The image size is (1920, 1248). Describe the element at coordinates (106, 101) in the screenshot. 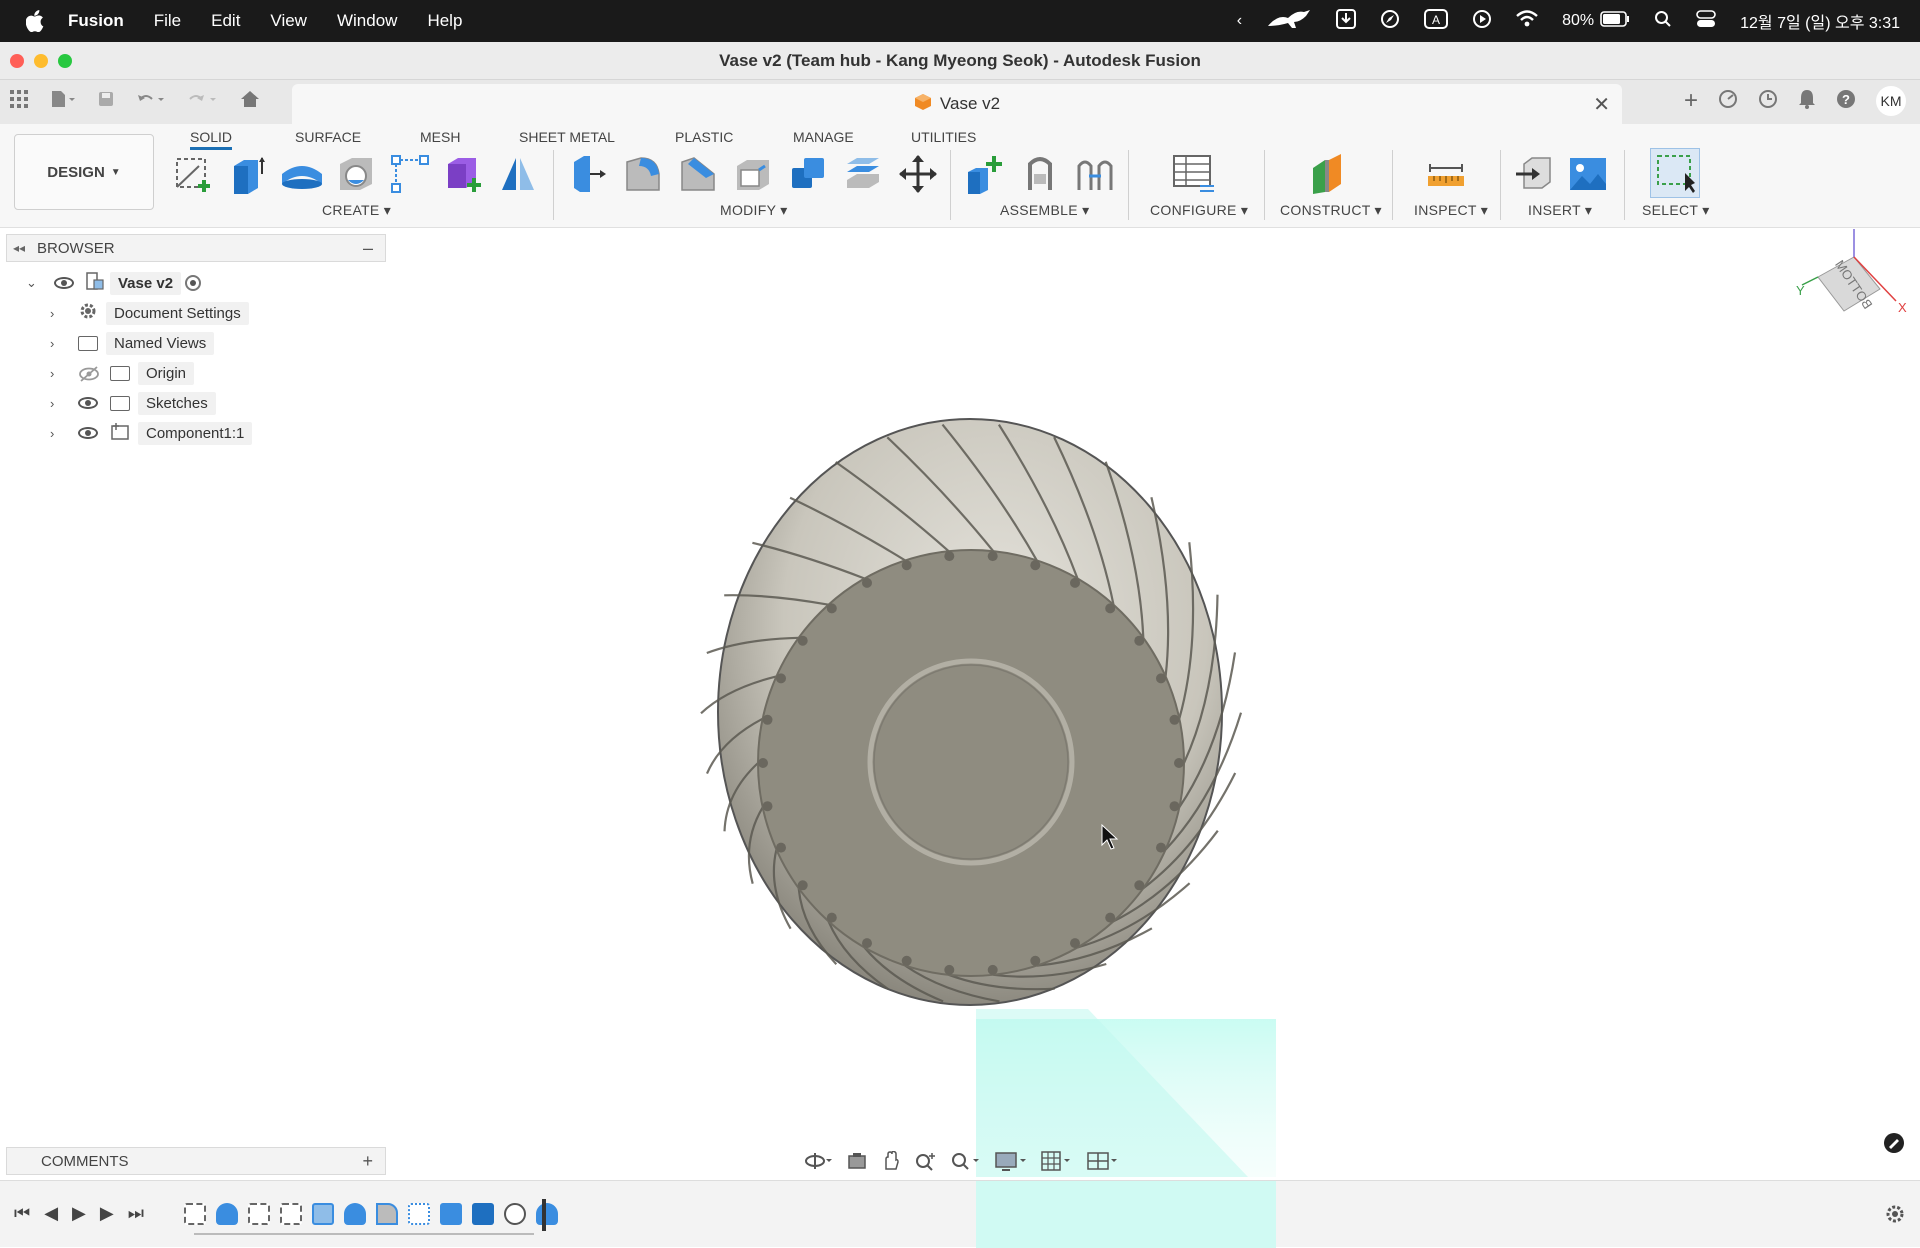

I see `save-icon` at that location.